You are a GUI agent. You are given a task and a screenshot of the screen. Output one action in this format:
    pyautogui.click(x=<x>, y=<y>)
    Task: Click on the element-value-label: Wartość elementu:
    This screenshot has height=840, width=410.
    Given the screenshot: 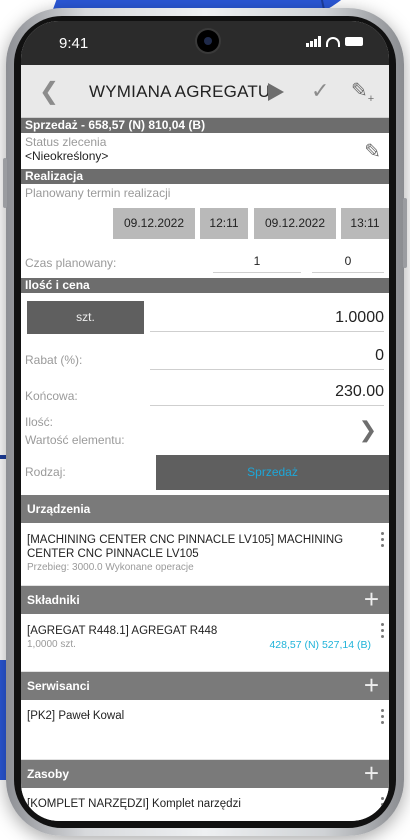 What is the action you would take?
    pyautogui.click(x=75, y=440)
    